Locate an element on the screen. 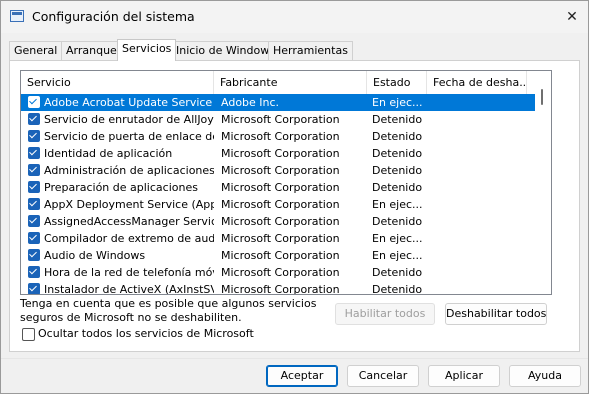 The width and height of the screenshot is (589, 394). title-bar: Configuración del sistema ✕ is located at coordinates (294, 17).